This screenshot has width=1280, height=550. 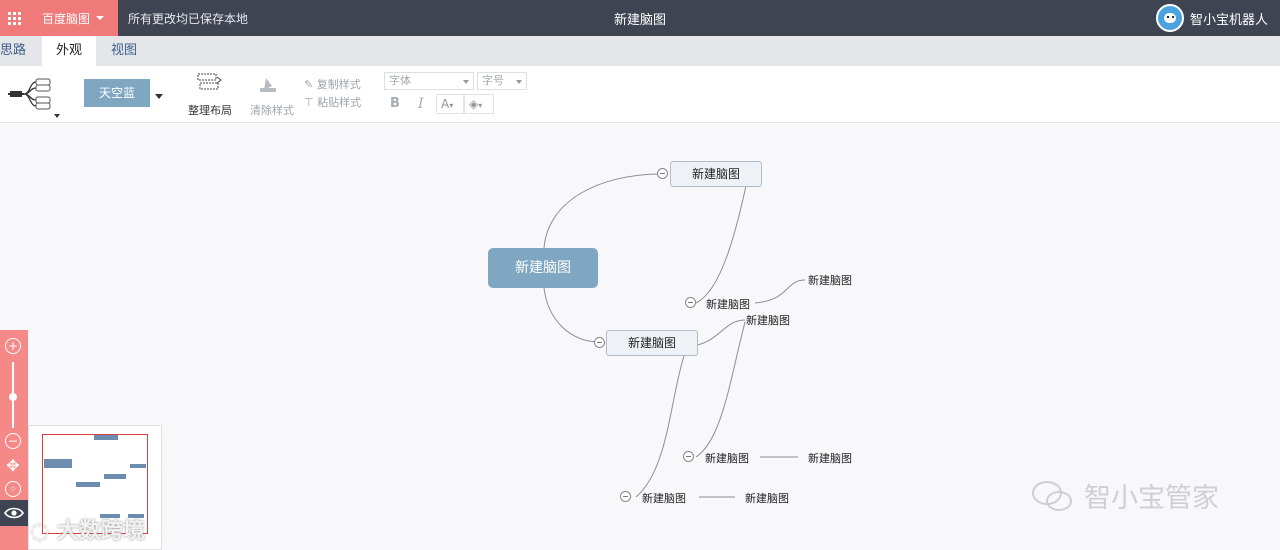 I want to click on avatar, so click(x=1169, y=18).